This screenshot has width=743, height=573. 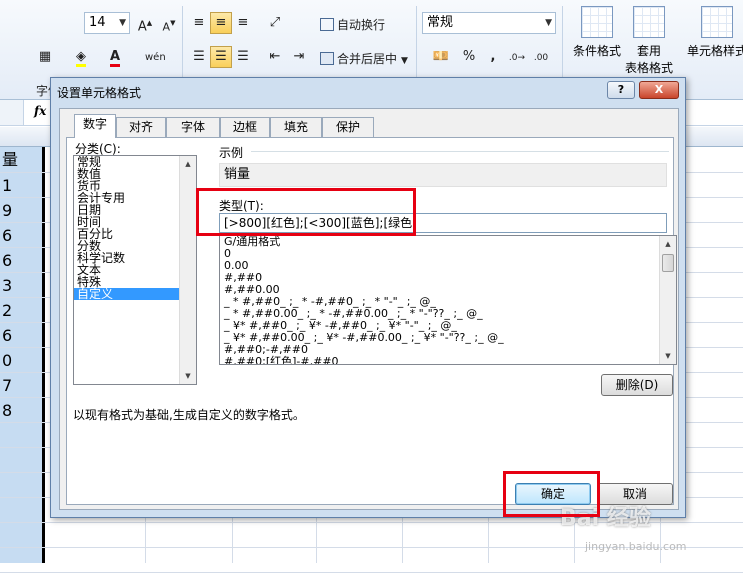 What do you see at coordinates (637, 385) in the screenshot?
I see `delete-button: 删除(D)` at bounding box center [637, 385].